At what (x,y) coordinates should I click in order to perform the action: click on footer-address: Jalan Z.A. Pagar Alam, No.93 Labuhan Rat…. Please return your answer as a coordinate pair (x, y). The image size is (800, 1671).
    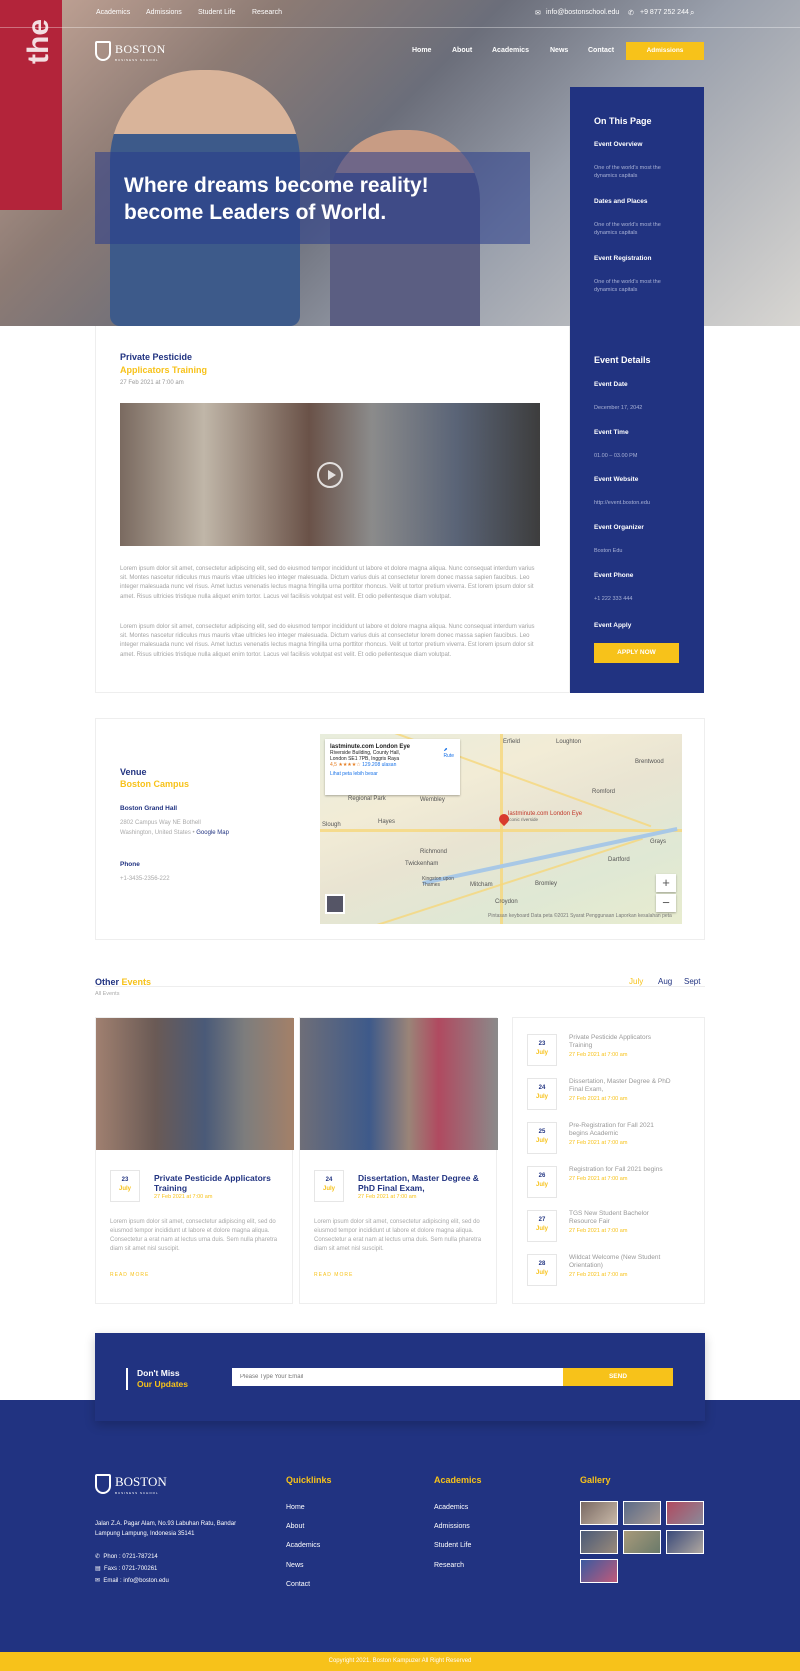
    Looking at the image, I should click on (166, 1529).